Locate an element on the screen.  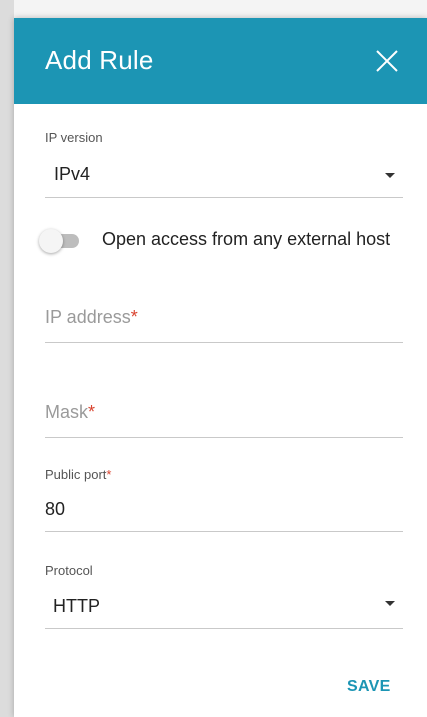
save-button: SAVE is located at coordinates (369, 687).